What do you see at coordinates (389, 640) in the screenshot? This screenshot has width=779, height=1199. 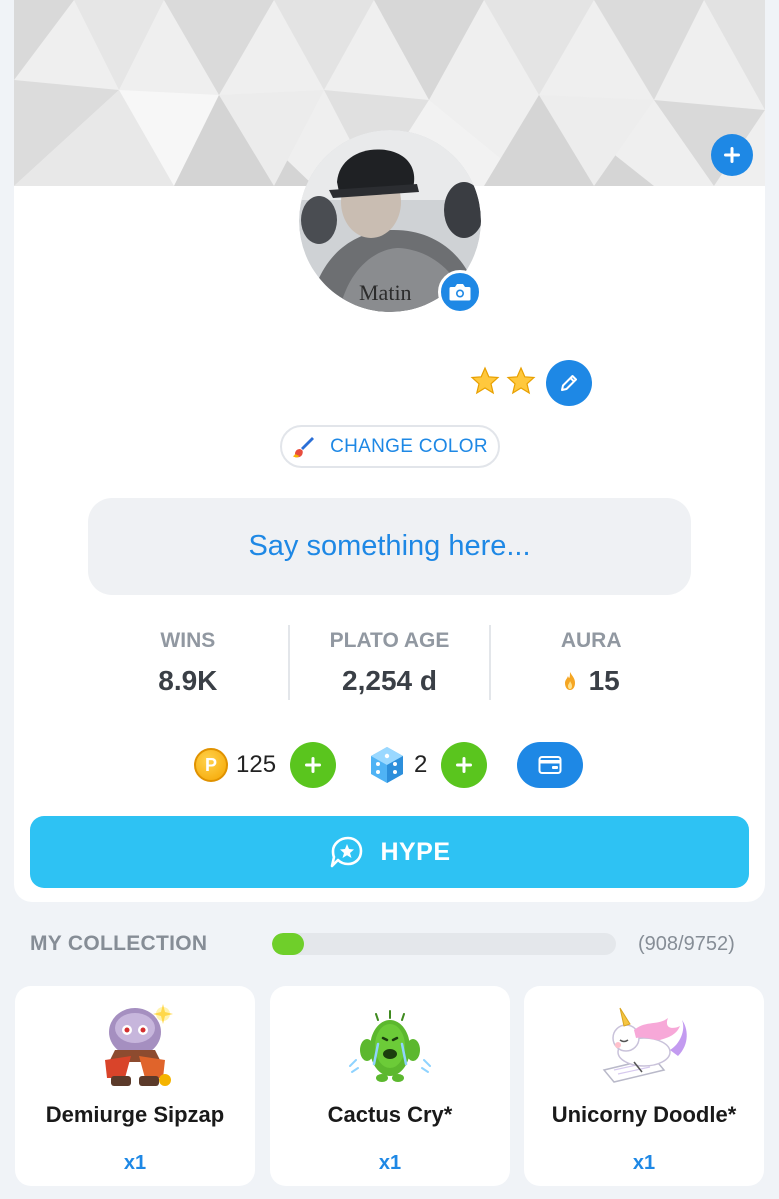 I see `stat-label: PLATO AGE` at bounding box center [389, 640].